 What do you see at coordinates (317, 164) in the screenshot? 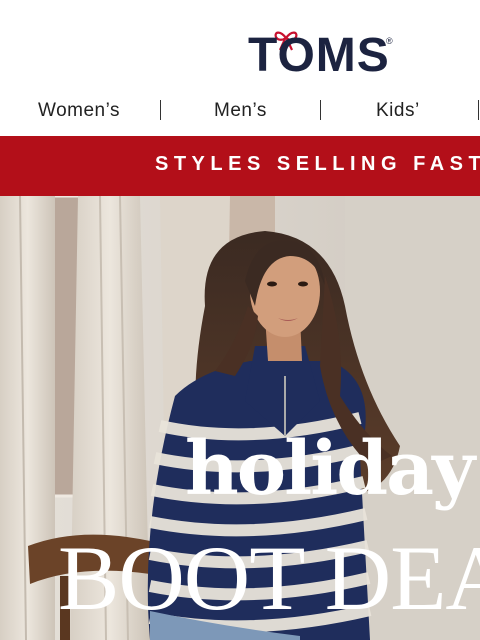
I see `promo-banner-text: STYLES SELLING FAST` at bounding box center [317, 164].